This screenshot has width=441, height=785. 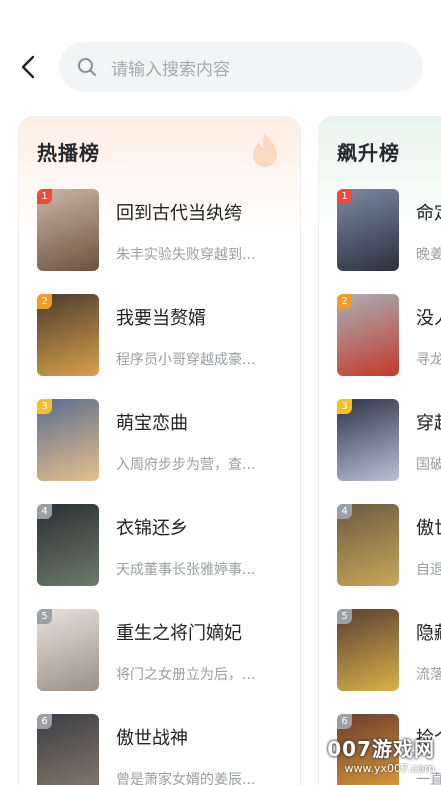 What do you see at coordinates (389, 768) in the screenshot?
I see `watermark-url: www.yx007.com` at bounding box center [389, 768].